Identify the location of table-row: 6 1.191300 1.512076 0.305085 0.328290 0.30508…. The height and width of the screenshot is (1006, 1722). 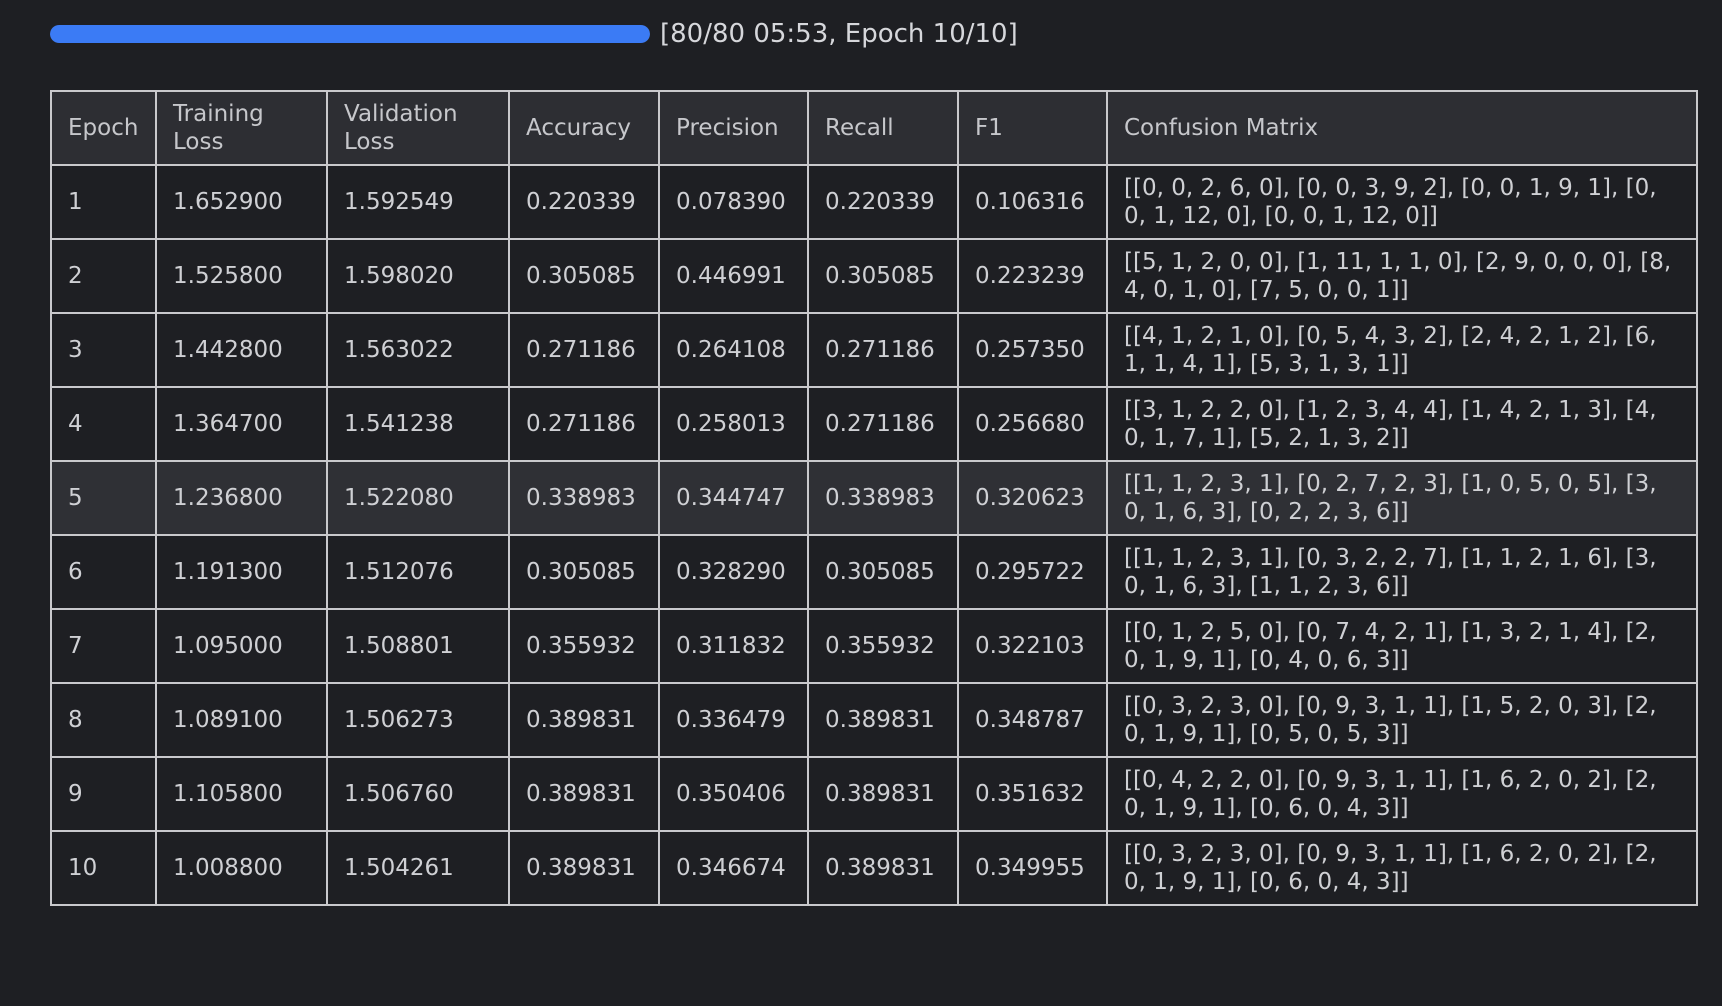
(874, 572).